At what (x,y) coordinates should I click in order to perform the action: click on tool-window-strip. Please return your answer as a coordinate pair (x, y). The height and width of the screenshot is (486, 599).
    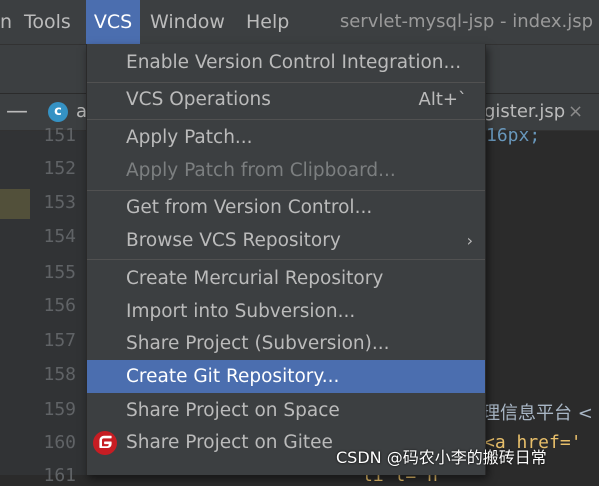
    Looking at the image, I should click on (15, 303).